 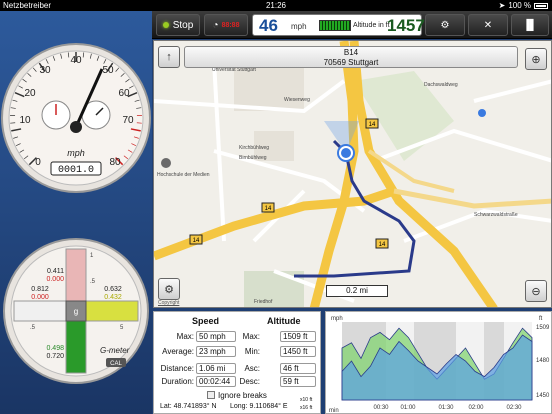 I want to click on label-birnbuhl: Birnbühlweg, so click(x=253, y=158).